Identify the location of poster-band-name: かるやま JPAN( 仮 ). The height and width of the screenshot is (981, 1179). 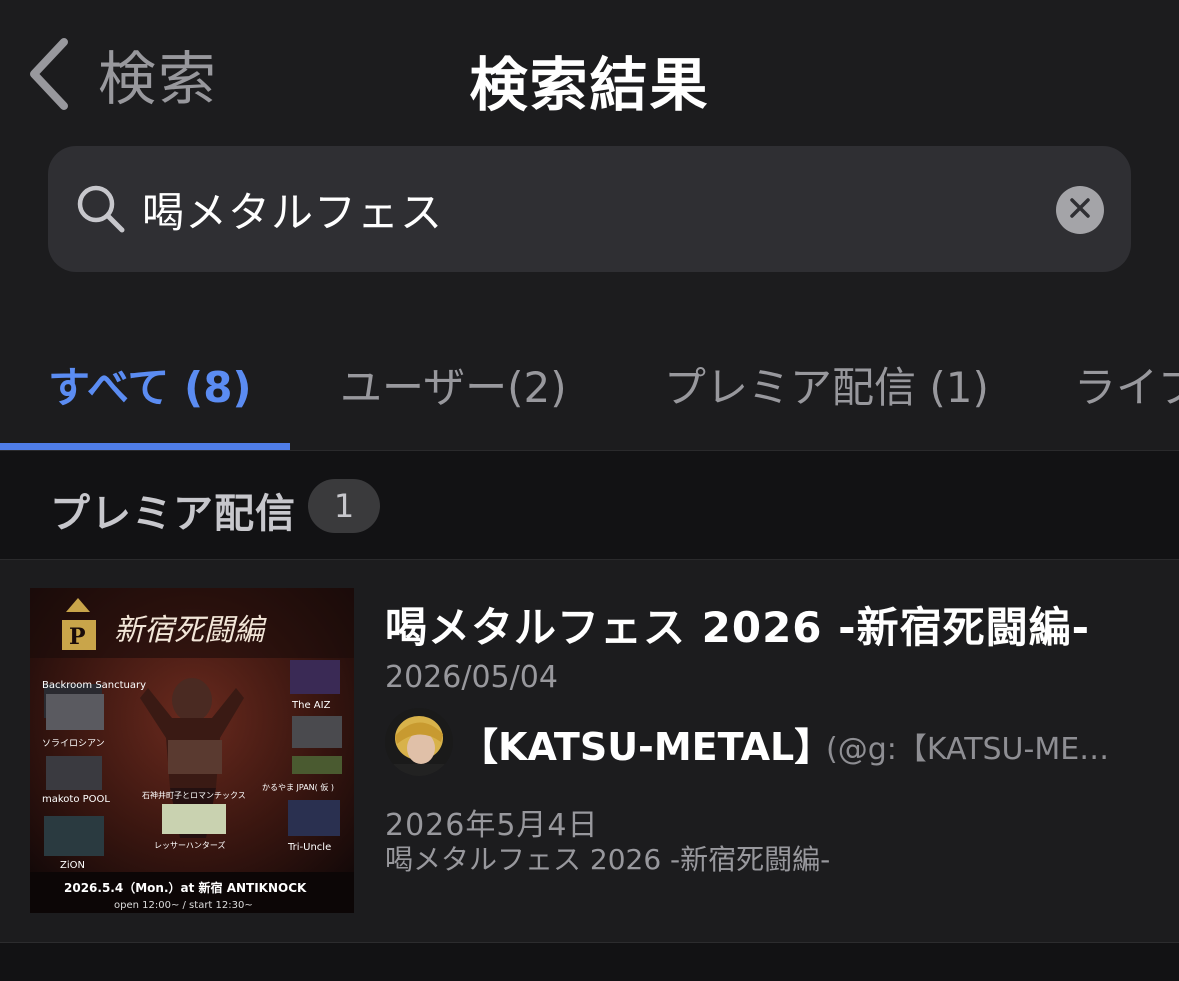
(298, 787).